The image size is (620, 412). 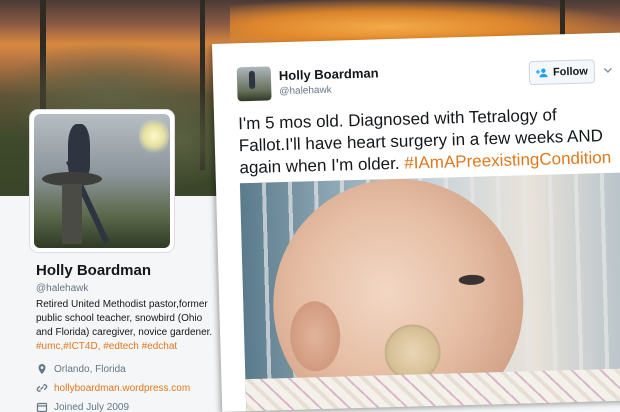 What do you see at coordinates (122, 388) in the screenshot?
I see `website-link: hollyboardman.wordpress.com` at bounding box center [122, 388].